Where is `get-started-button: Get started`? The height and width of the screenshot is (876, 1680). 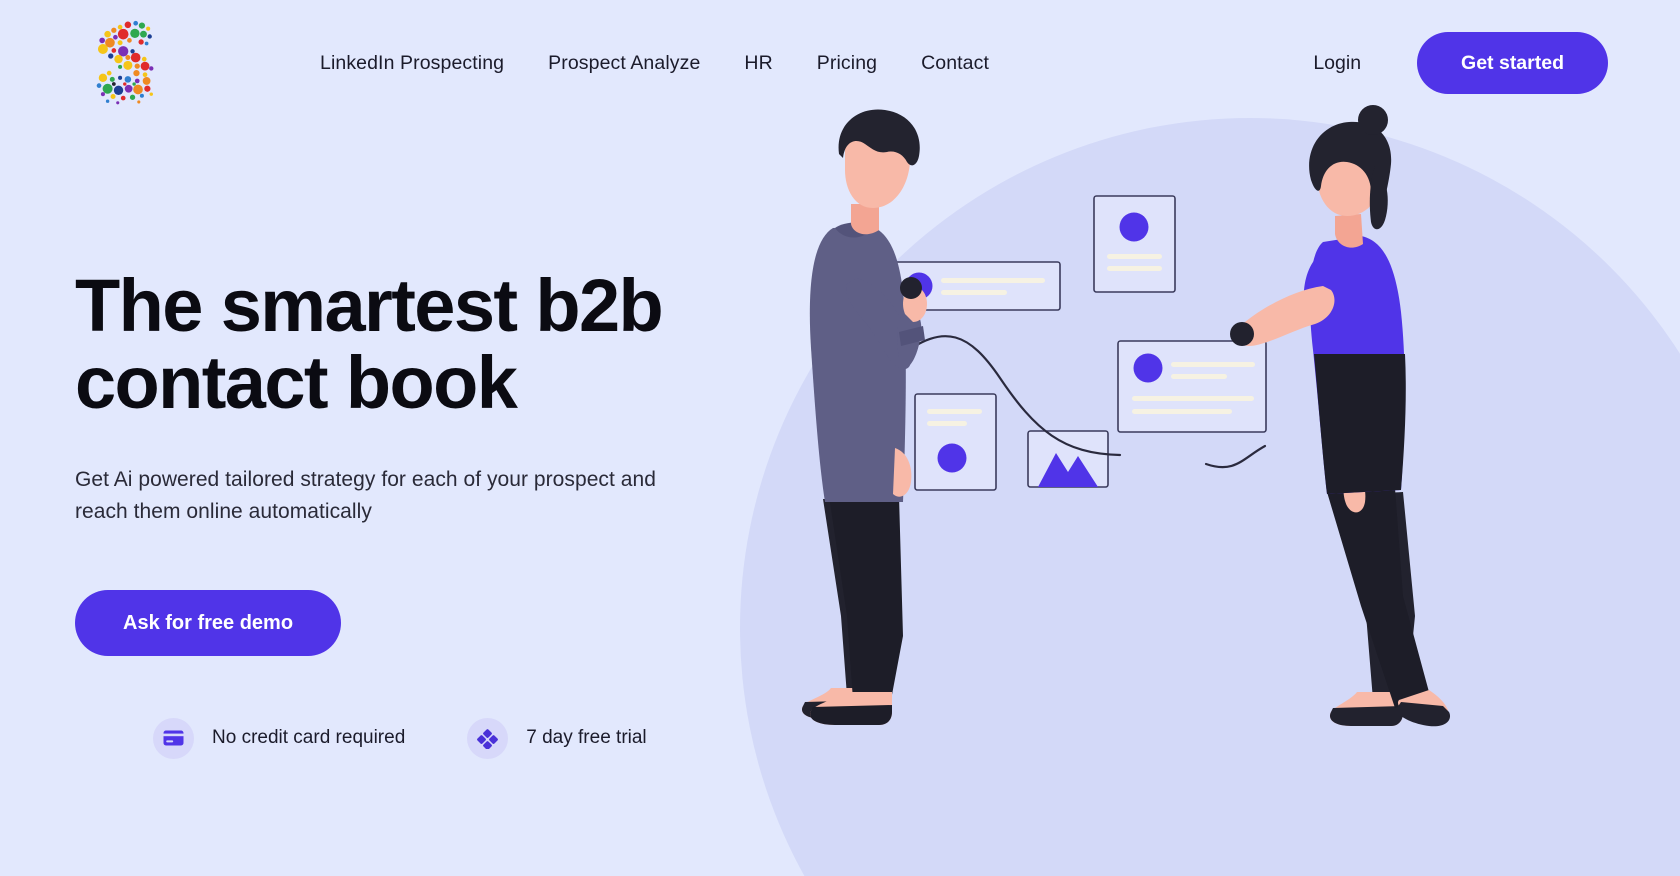
get-started-button: Get started is located at coordinates (1512, 63).